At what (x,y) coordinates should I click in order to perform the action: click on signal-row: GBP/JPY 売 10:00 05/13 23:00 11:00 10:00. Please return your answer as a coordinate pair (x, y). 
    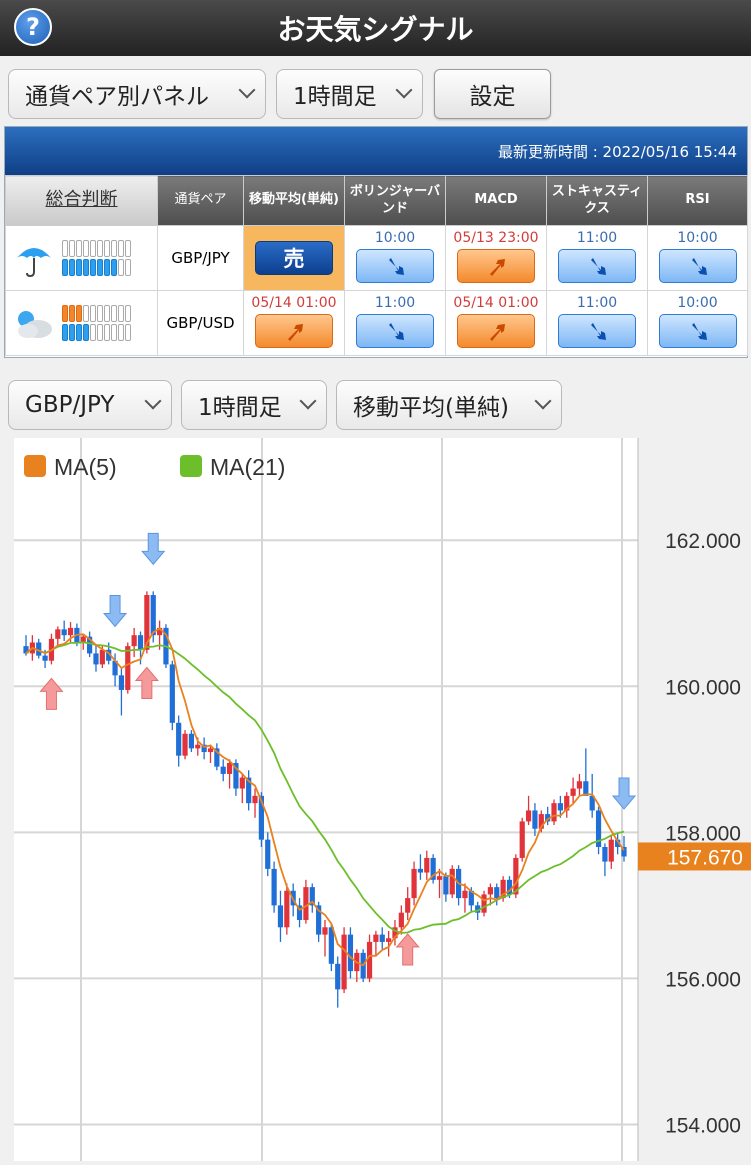
    Looking at the image, I should click on (376, 258).